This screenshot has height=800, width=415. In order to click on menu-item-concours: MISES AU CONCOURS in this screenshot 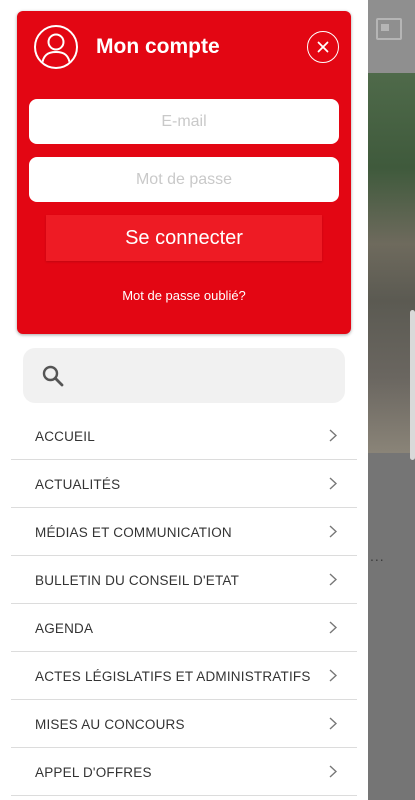, I will do `click(184, 724)`.